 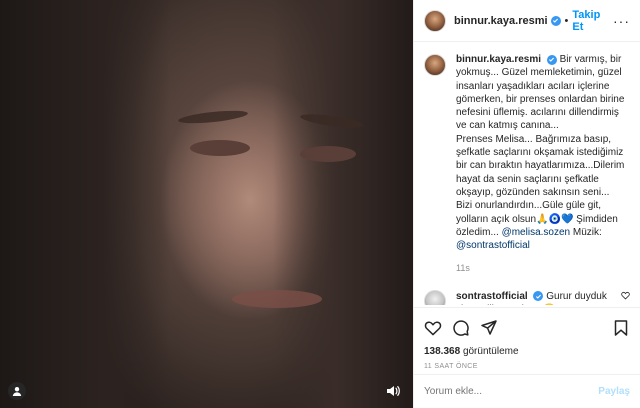 I want to click on share-paper-plane-icon, so click(x=489, y=328).